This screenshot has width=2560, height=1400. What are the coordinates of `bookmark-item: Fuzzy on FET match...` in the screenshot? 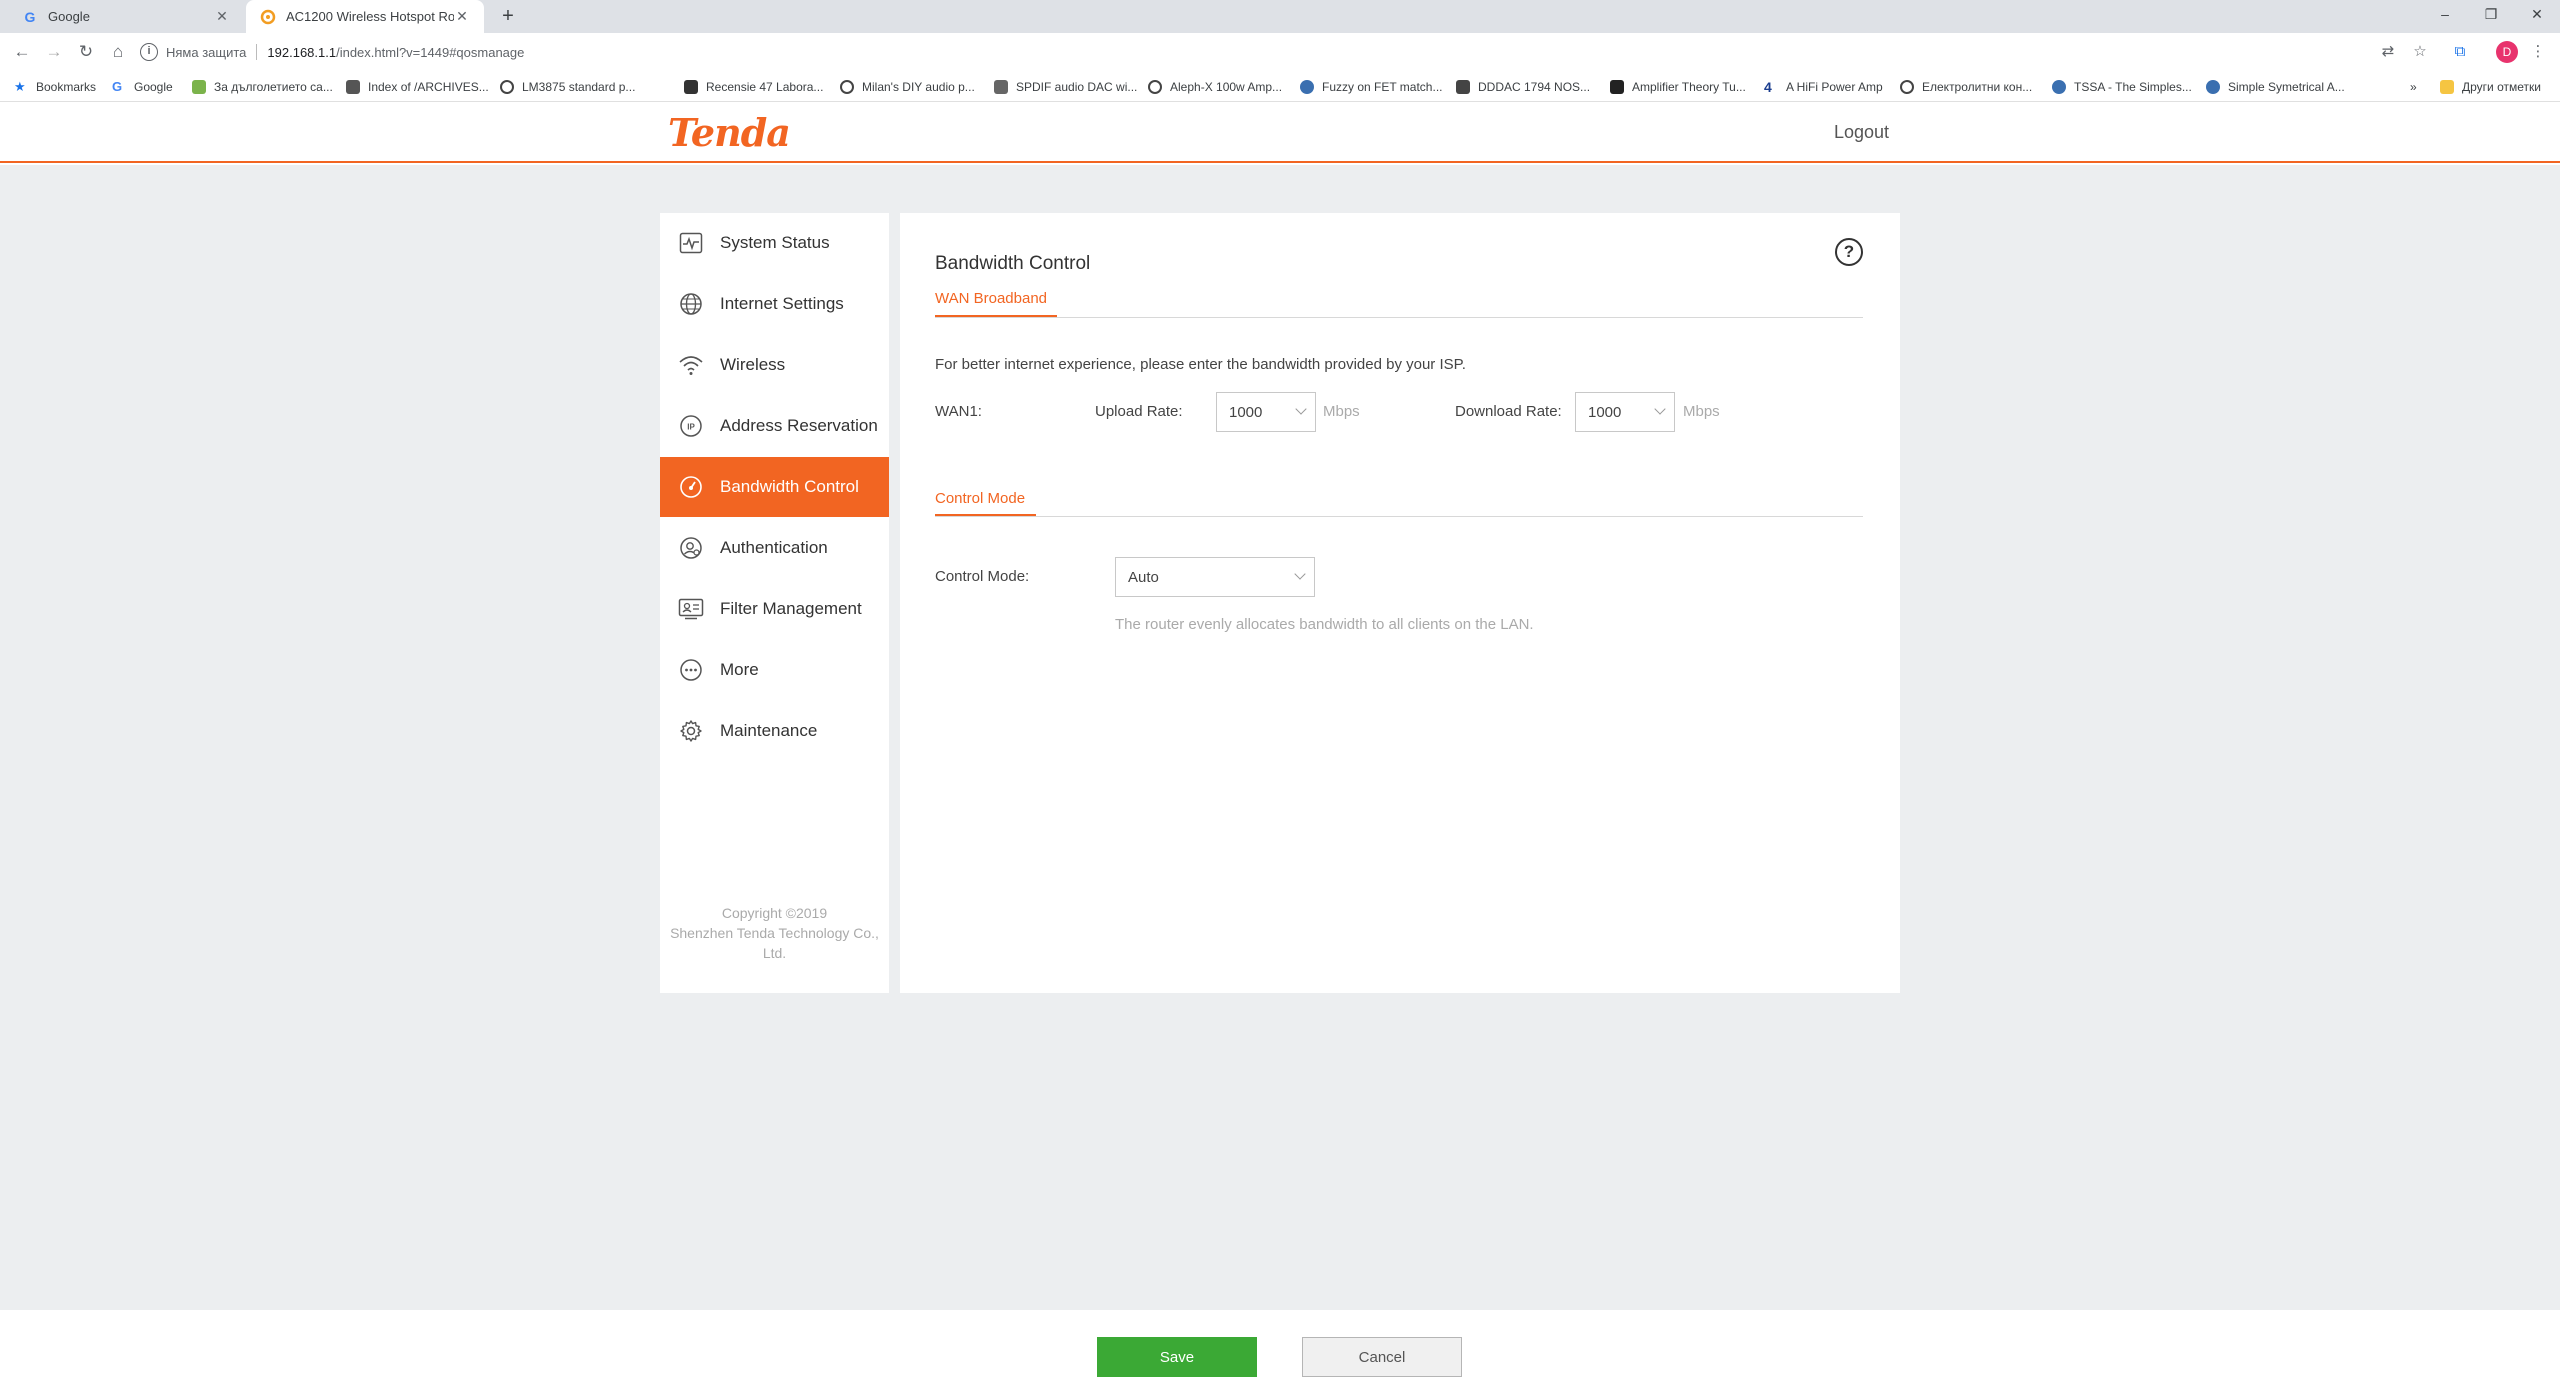 It's located at (1371, 87).